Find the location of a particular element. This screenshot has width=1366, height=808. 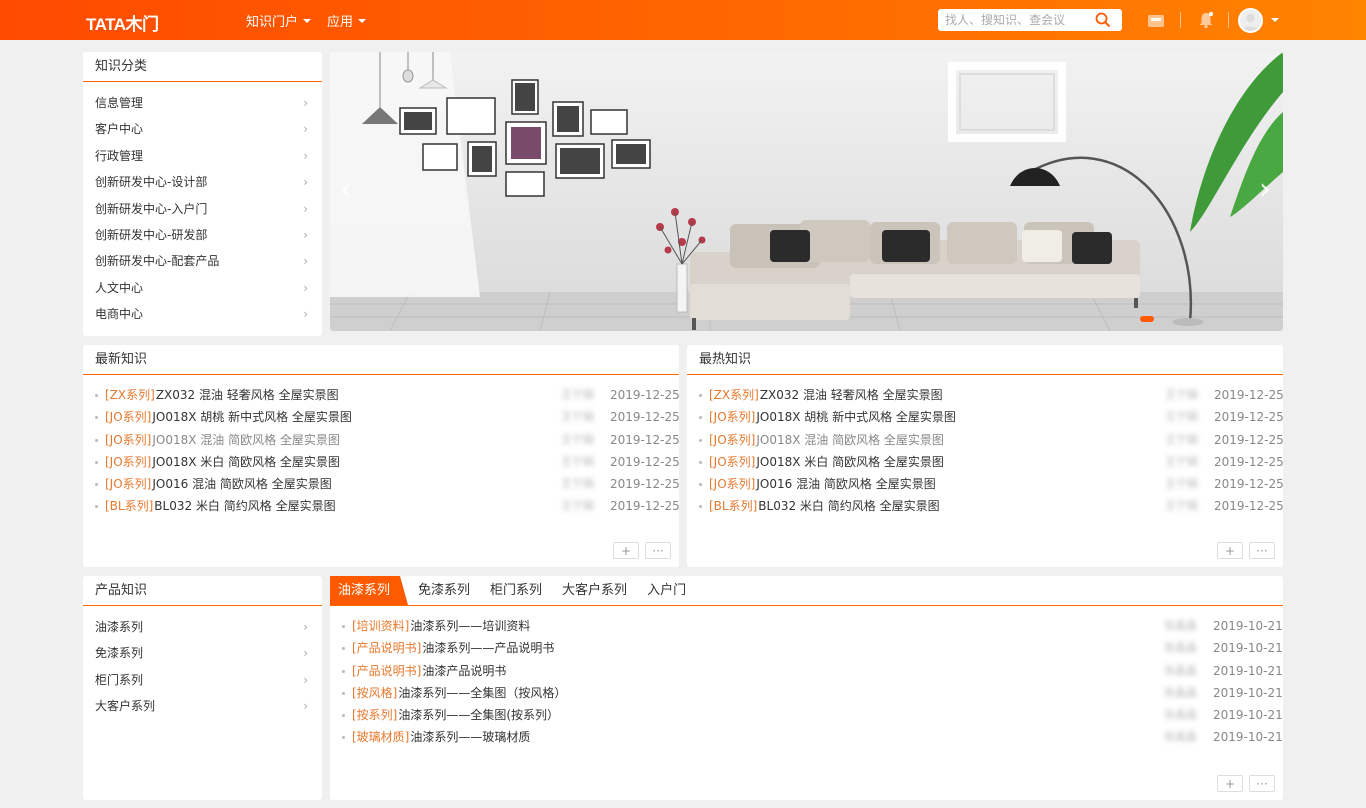

category-item: 电商中心 › is located at coordinates (202, 314).